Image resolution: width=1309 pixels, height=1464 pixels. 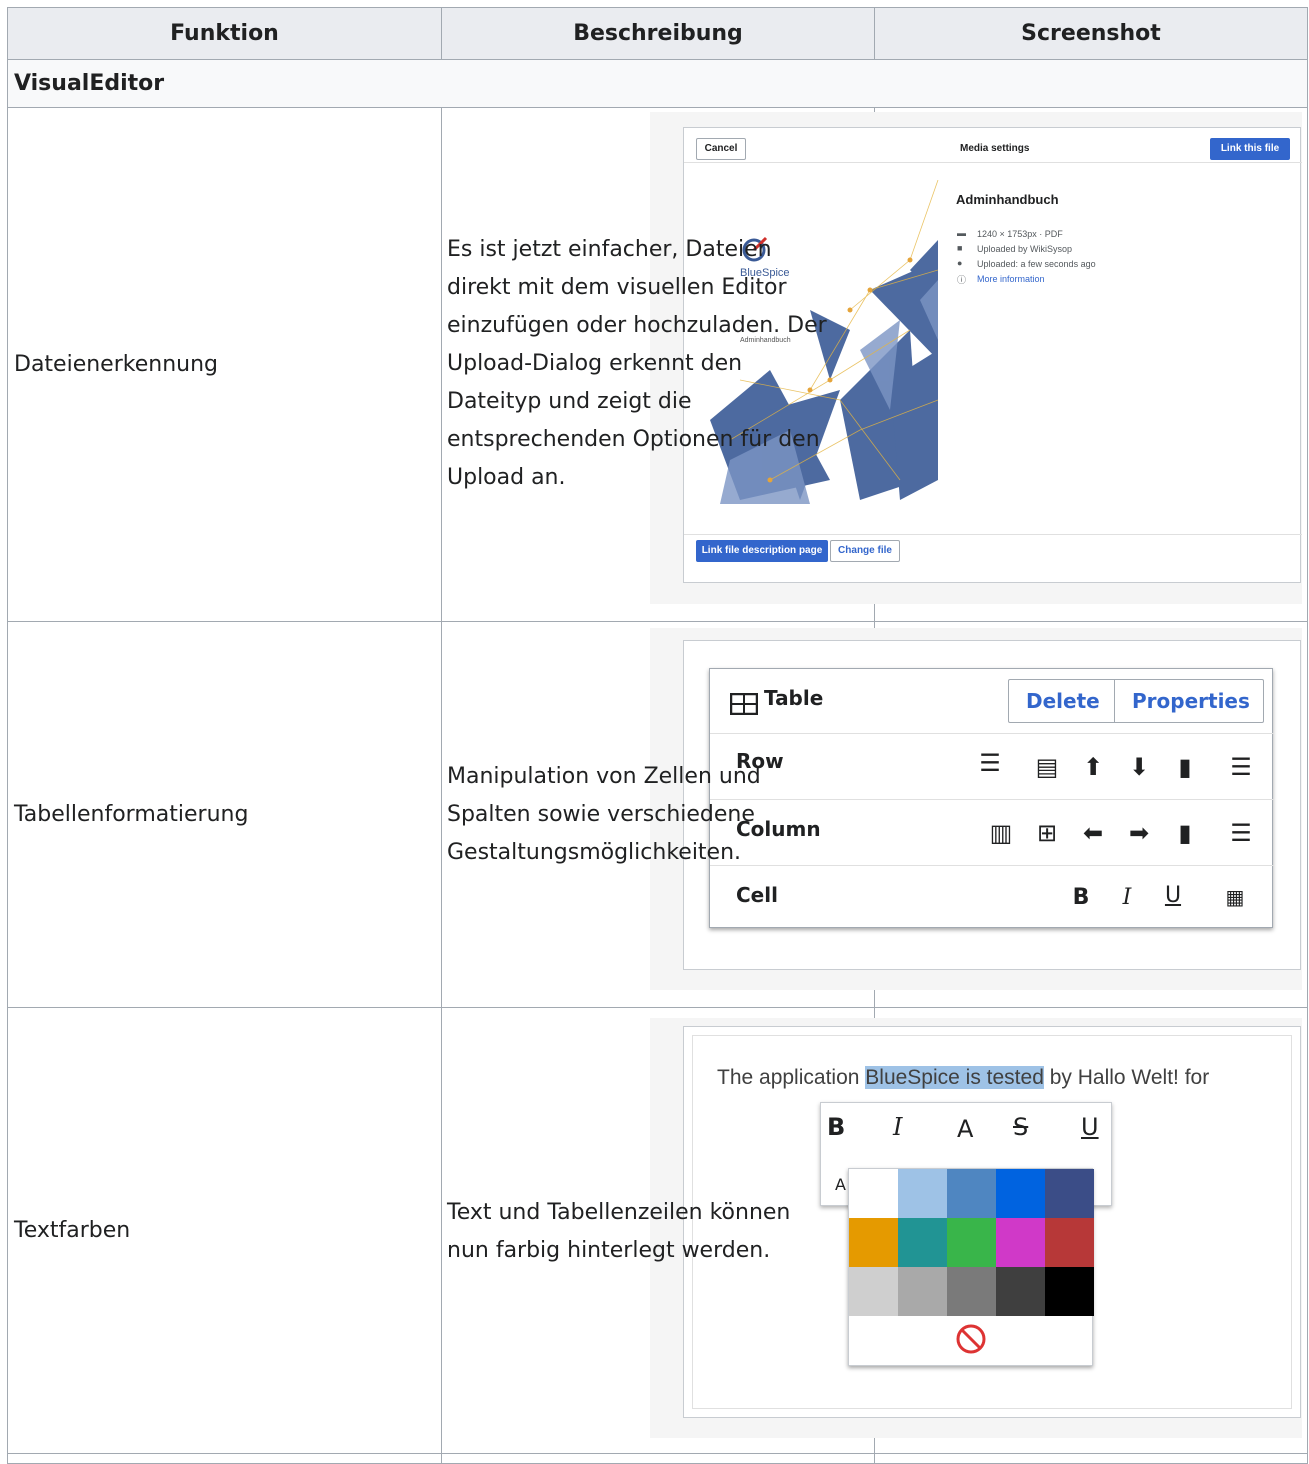 What do you see at coordinates (224, 814) in the screenshot?
I see `row-funktion: Tabellenformatierung` at bounding box center [224, 814].